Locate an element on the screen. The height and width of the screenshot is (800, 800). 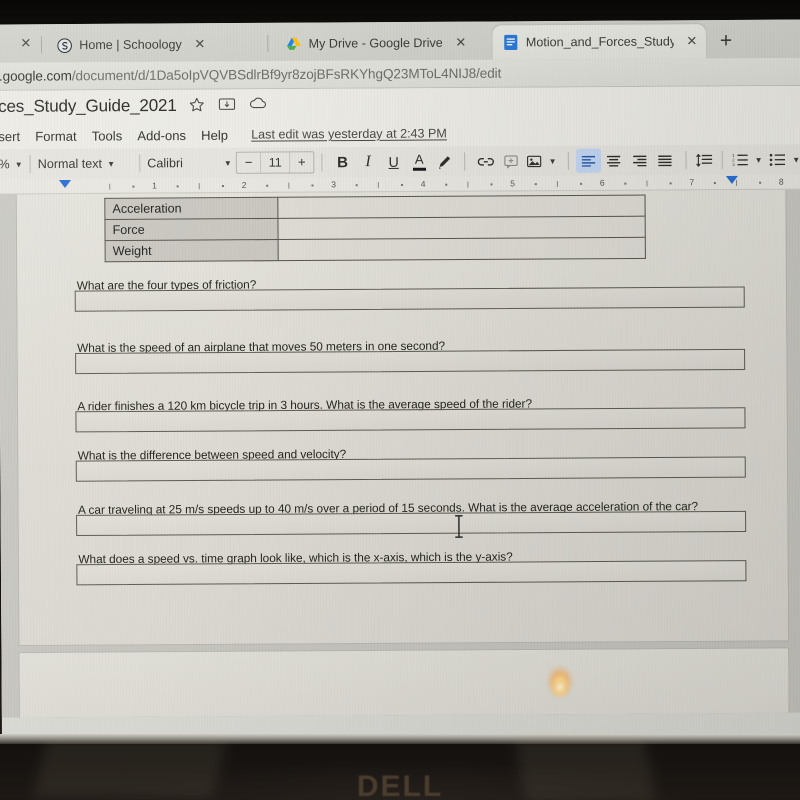
bold-button: B is located at coordinates (343, 162).